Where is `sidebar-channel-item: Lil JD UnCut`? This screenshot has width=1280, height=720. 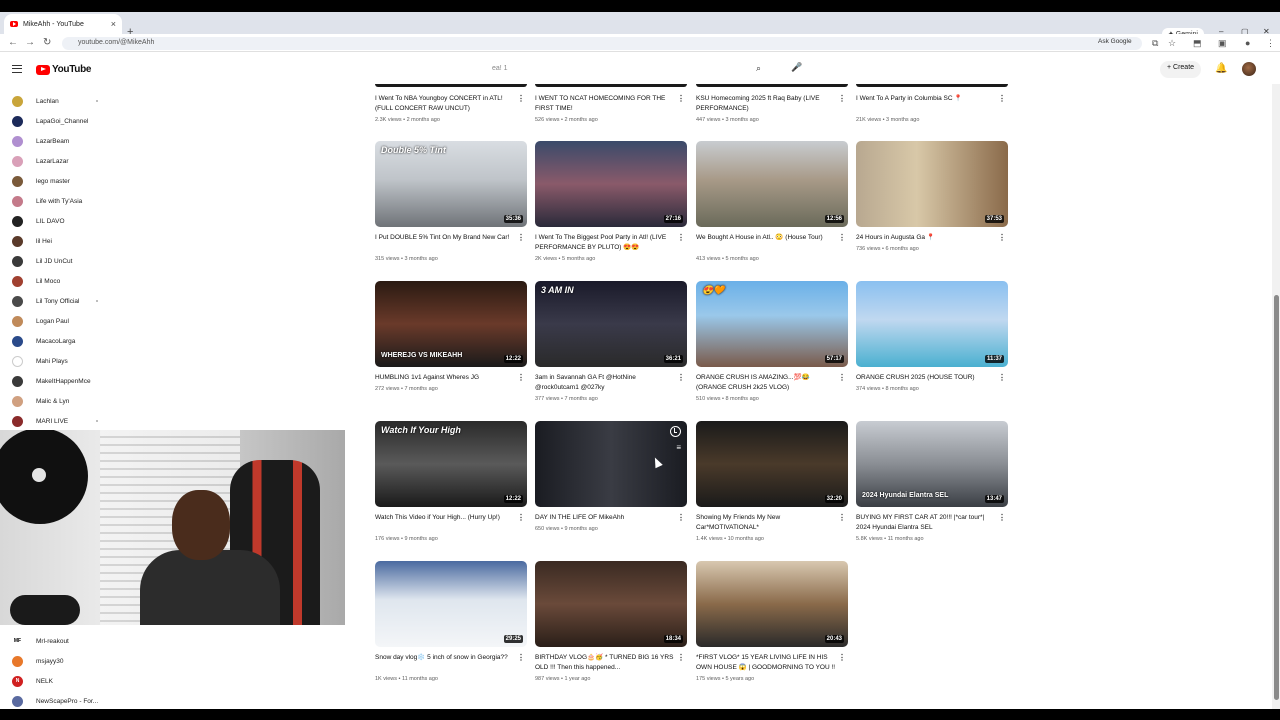 sidebar-channel-item: Lil JD UnCut is located at coordinates (62, 261).